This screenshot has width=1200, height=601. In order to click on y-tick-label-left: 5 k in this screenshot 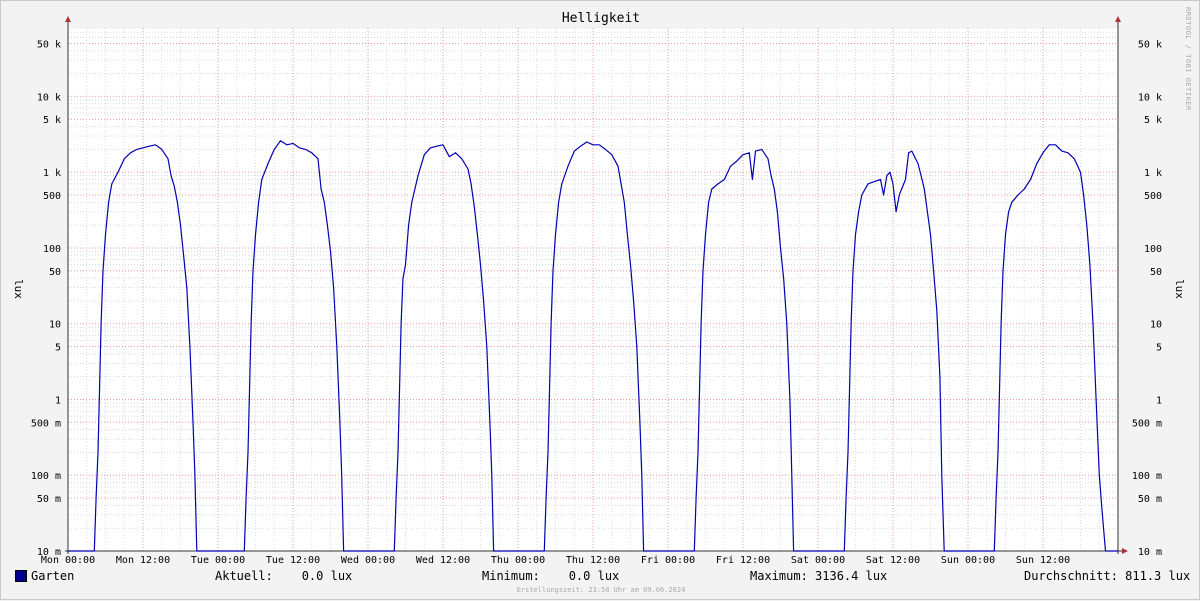, I will do `click(52, 120)`.